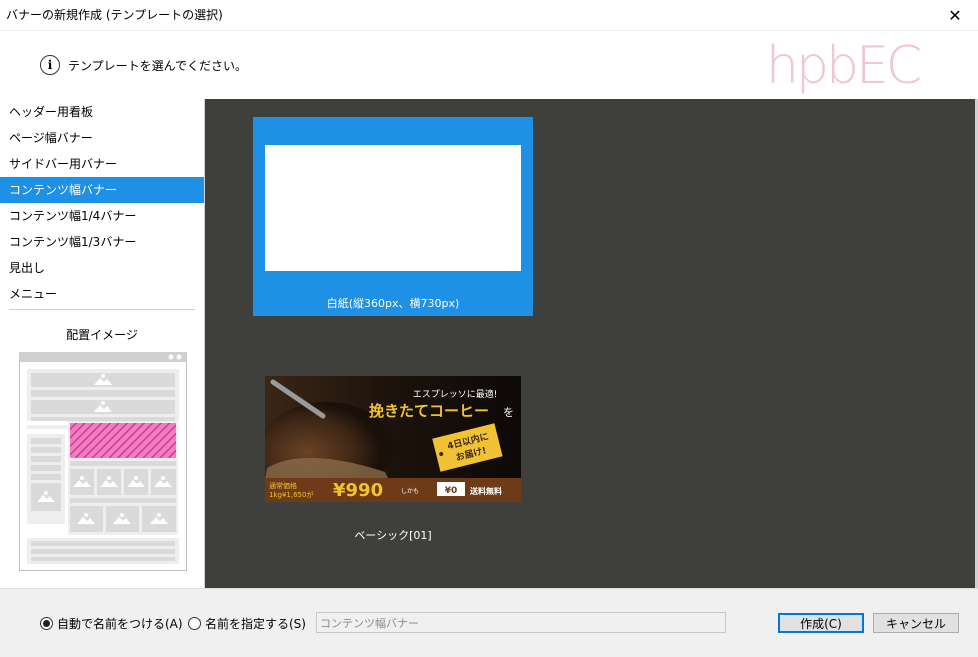 The height and width of the screenshot is (657, 978). I want to click on svg-text: を, so click(508, 412).